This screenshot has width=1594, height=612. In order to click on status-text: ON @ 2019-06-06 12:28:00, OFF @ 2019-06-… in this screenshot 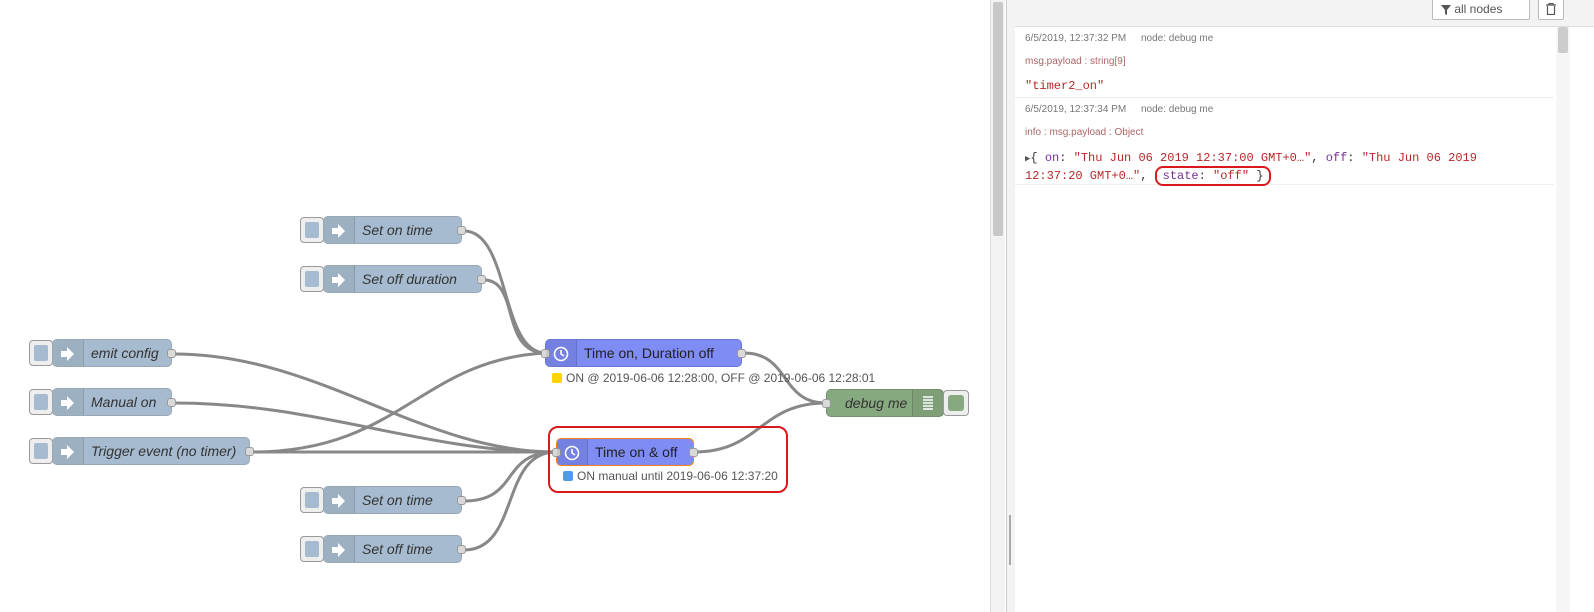, I will do `click(721, 378)`.